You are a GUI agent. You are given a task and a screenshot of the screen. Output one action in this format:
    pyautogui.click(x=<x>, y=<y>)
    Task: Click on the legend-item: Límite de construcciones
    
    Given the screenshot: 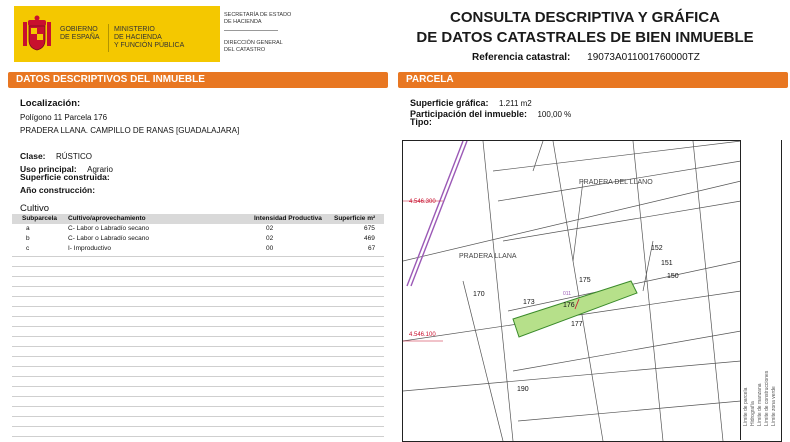 What is the action you would take?
    pyautogui.click(x=767, y=398)
    